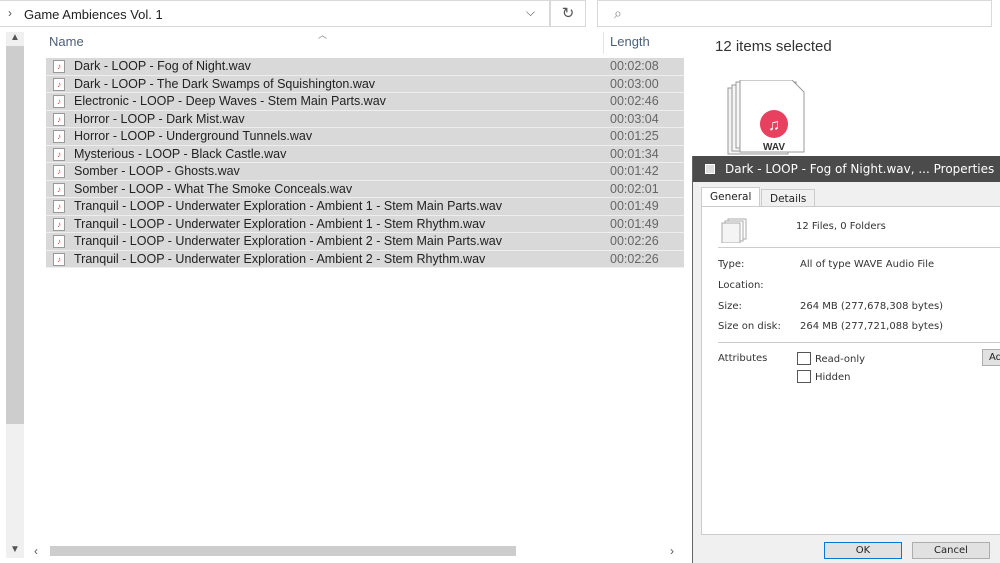 The height and width of the screenshot is (563, 1000). I want to click on selection-count: 12 items selected, so click(773, 46).